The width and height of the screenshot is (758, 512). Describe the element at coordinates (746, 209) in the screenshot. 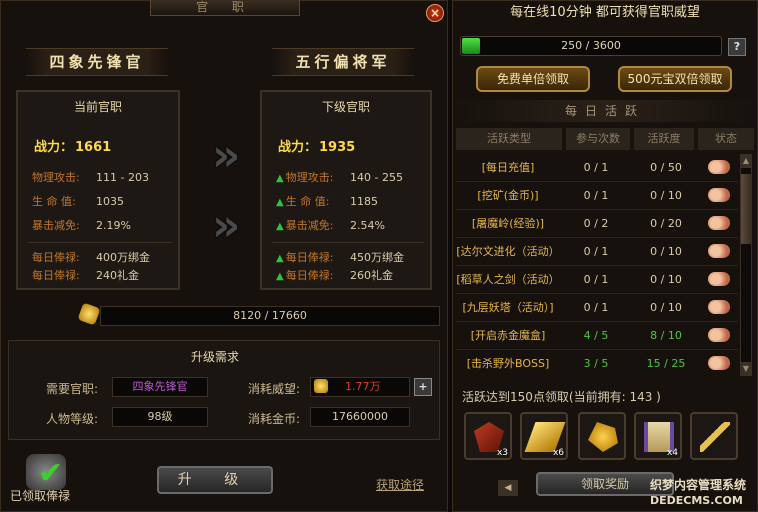

I see `scrollbar-thumb` at that location.